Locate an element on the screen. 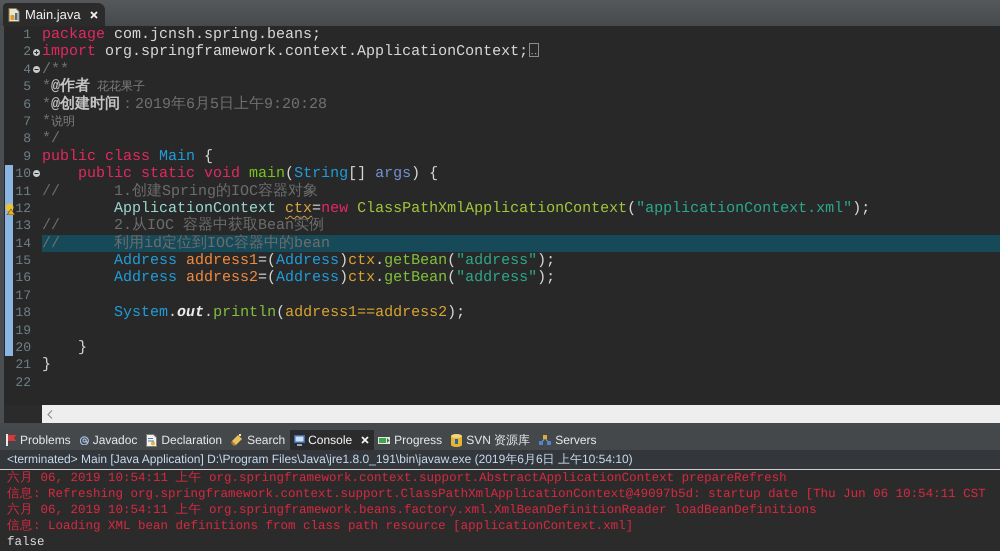 Image resolution: width=1000 pixels, height=551 pixels. code-line: Address address2=(Address)ctx.getBean("address"); is located at coordinates (335, 277).